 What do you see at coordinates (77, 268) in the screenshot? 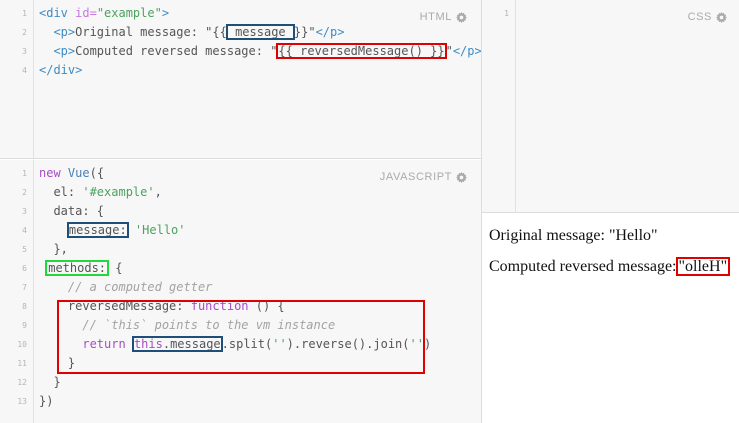
I see `highlight-methods-key: methods:` at bounding box center [77, 268].